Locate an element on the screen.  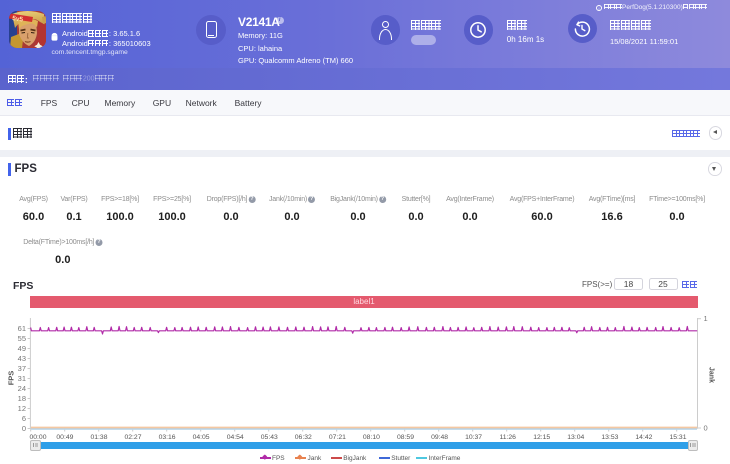
svg-text: Jank is located at coordinates (711, 375).